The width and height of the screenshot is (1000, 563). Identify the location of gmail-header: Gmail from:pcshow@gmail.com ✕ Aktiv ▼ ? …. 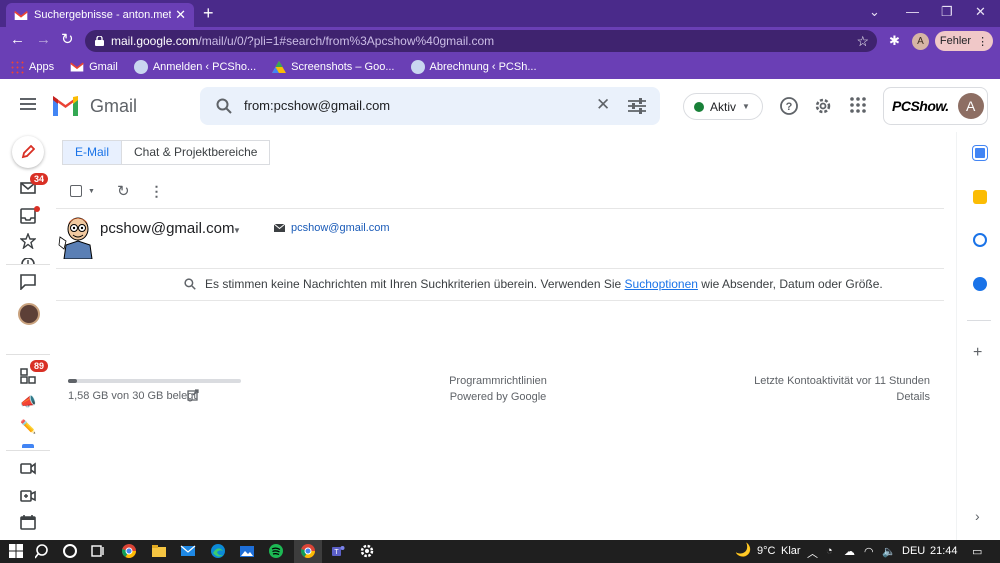
(500, 106).